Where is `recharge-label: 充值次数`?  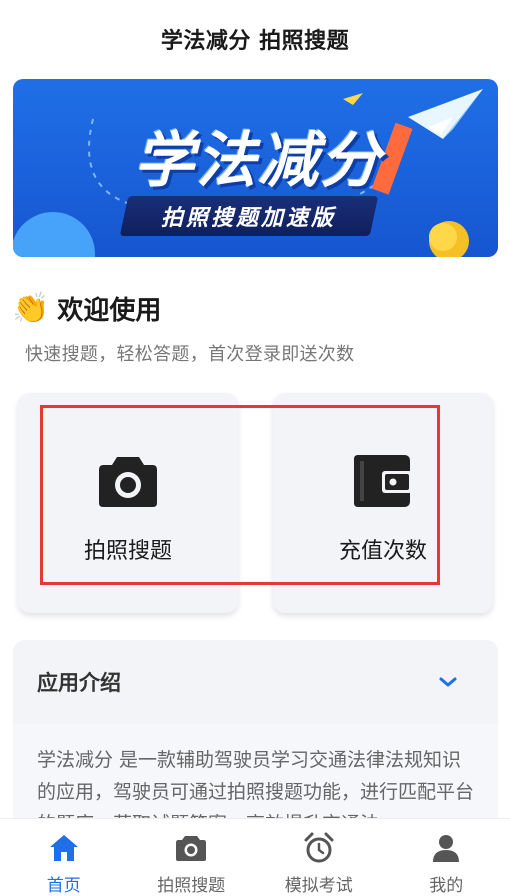 recharge-label: 充值次数 is located at coordinates (382, 551).